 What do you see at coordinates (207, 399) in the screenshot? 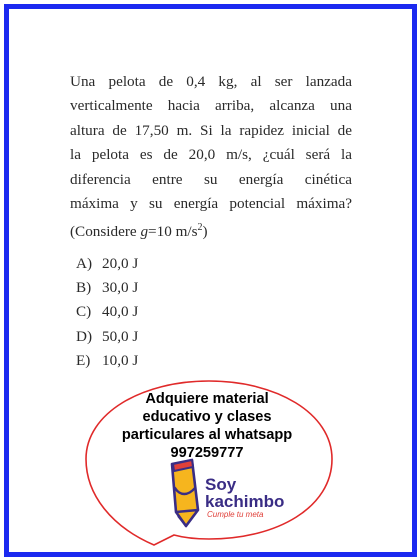
I see `promo-line: Adquiere material` at bounding box center [207, 399].